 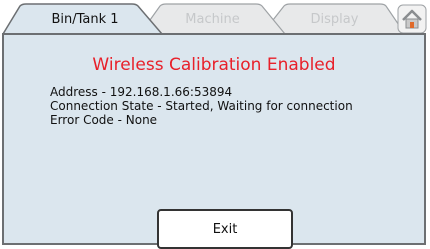 I want to click on error-code-text: Error Code - None, so click(x=104, y=120).